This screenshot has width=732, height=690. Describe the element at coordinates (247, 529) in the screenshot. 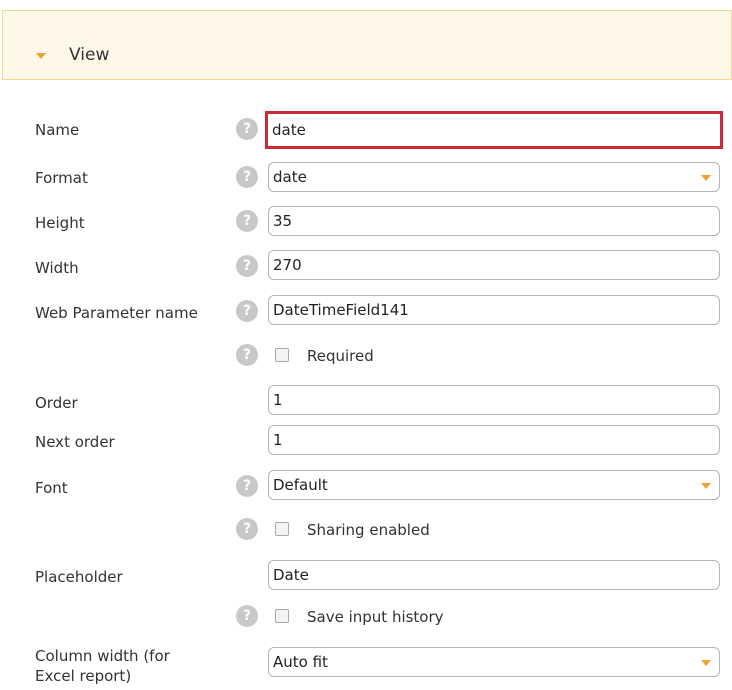

I see `sharing-help-icon: ?` at that location.